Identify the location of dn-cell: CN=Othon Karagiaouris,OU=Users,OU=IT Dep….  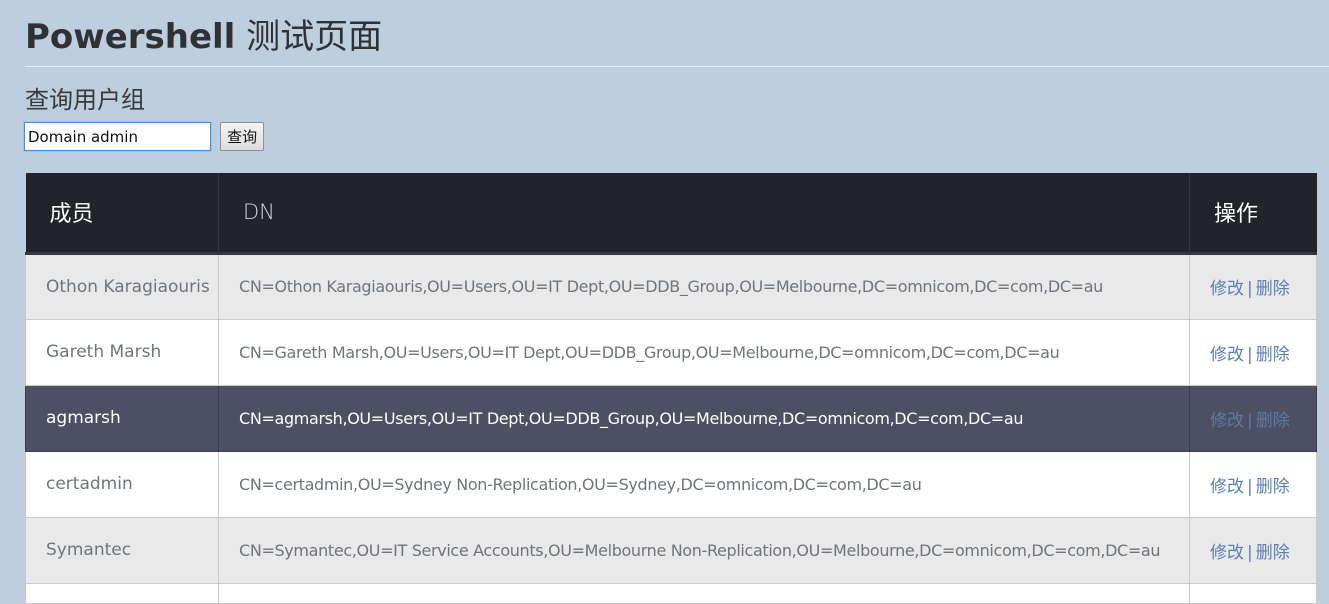
(704, 286).